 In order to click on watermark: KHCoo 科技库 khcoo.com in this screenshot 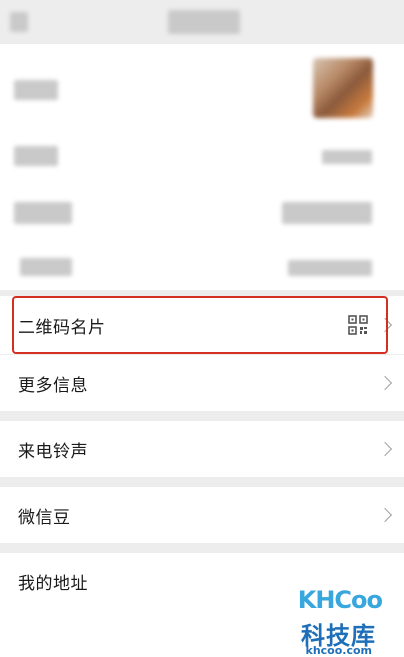, I will do `click(340, 621)`.